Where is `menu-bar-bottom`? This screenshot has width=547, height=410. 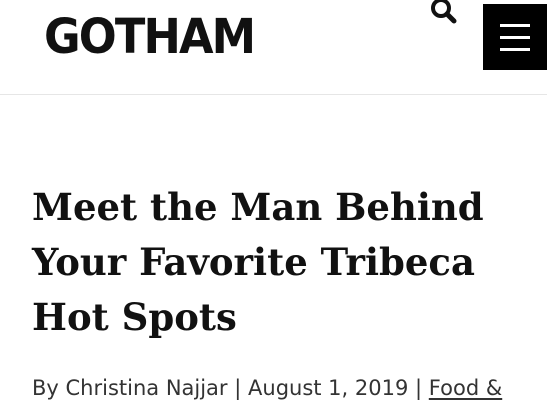
menu-bar-bottom is located at coordinates (515, 49).